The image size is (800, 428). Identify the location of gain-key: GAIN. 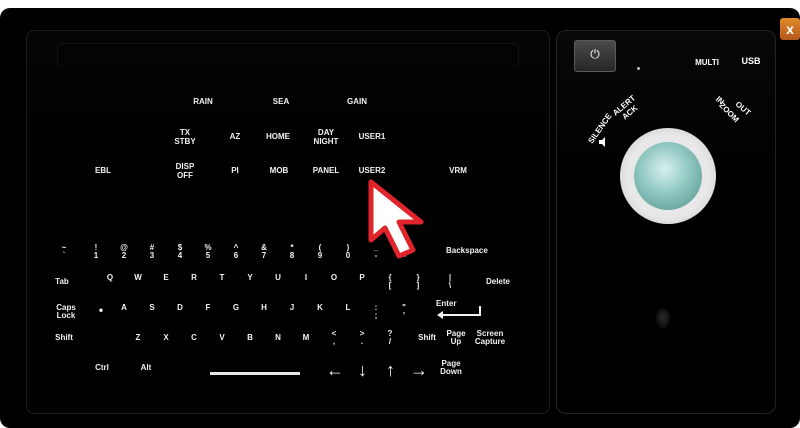
(357, 101).